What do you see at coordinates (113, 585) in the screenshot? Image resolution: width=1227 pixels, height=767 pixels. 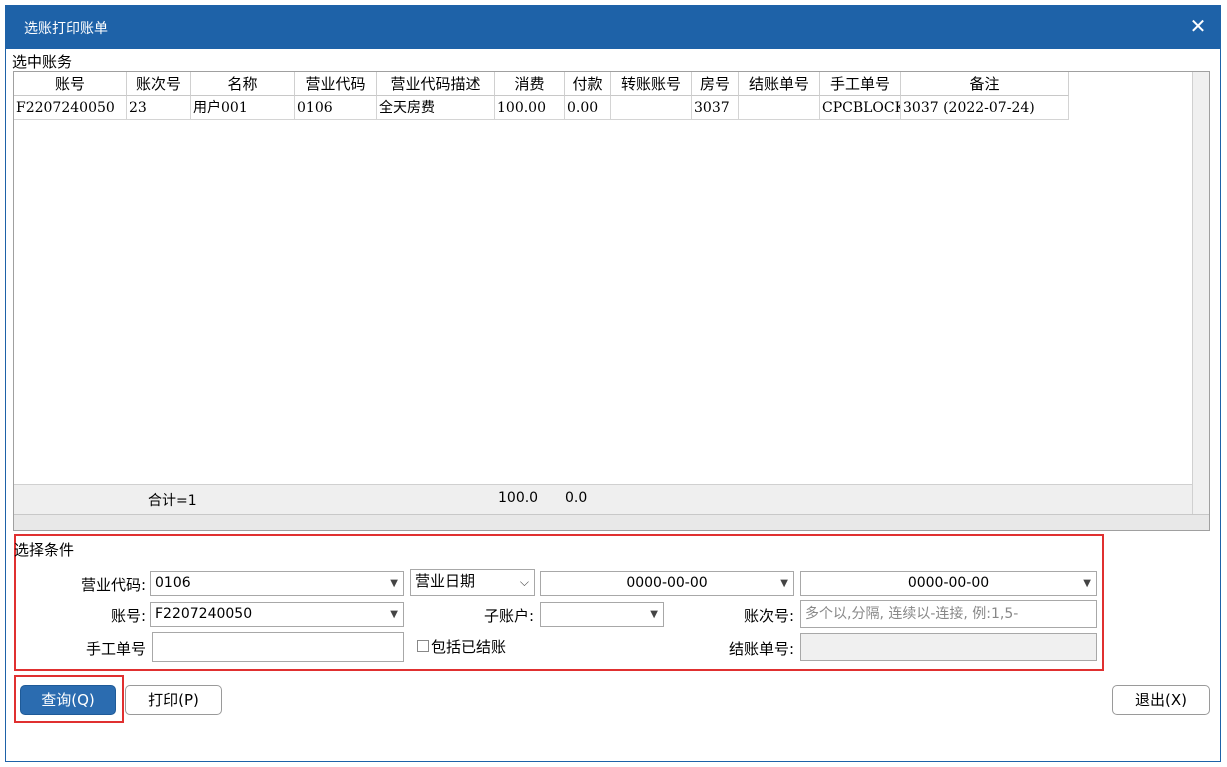 I see `business-code-label: 营业代码:` at bounding box center [113, 585].